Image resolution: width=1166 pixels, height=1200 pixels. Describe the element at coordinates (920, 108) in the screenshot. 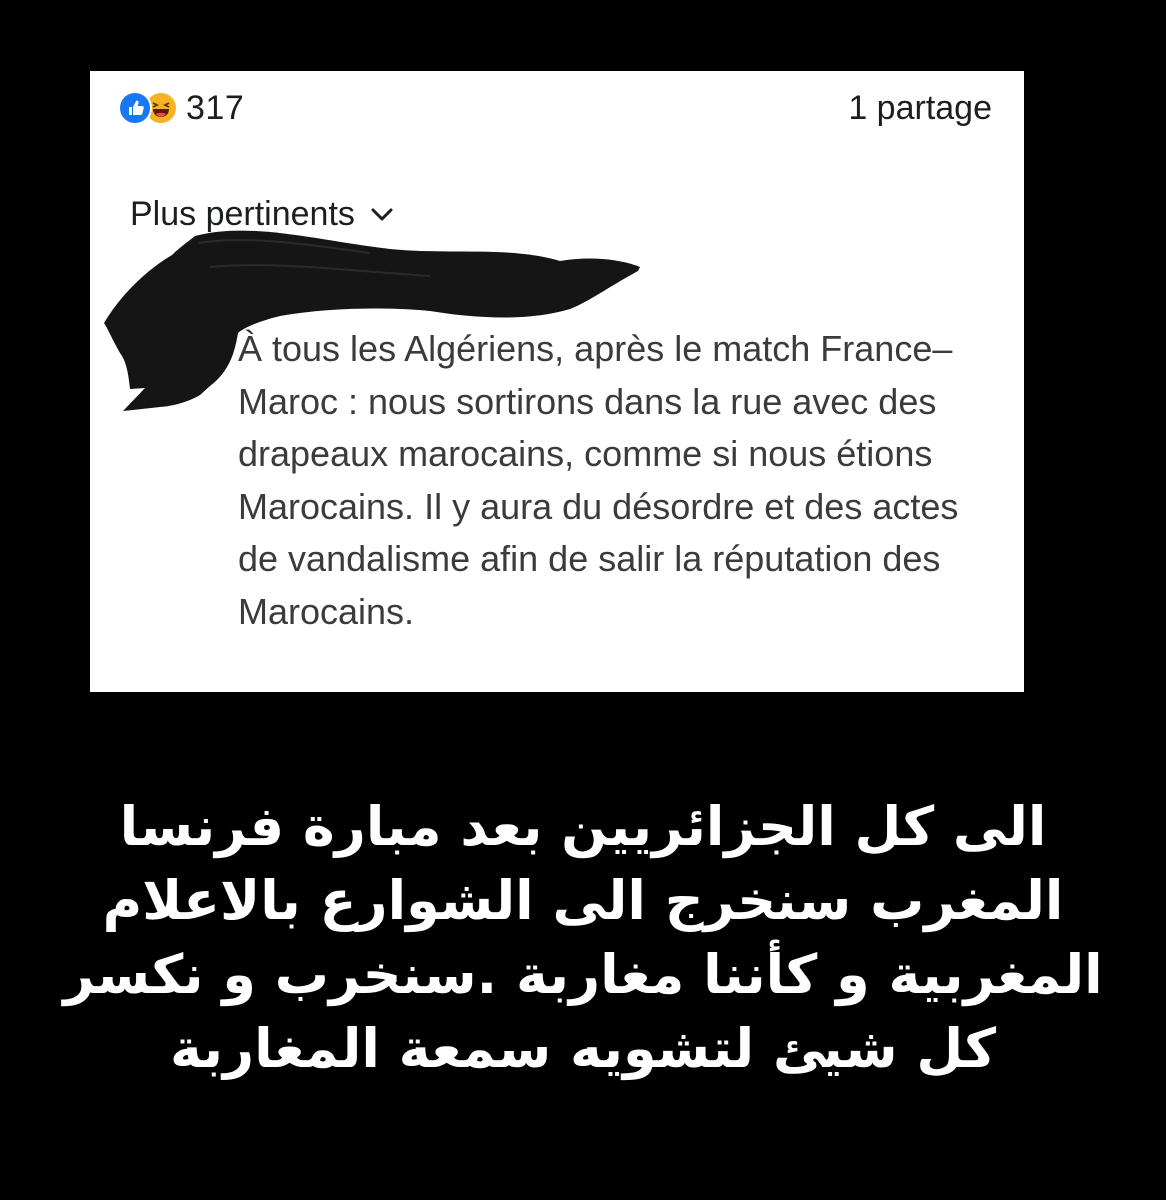

I see `shares-count-link: 1 partage` at that location.